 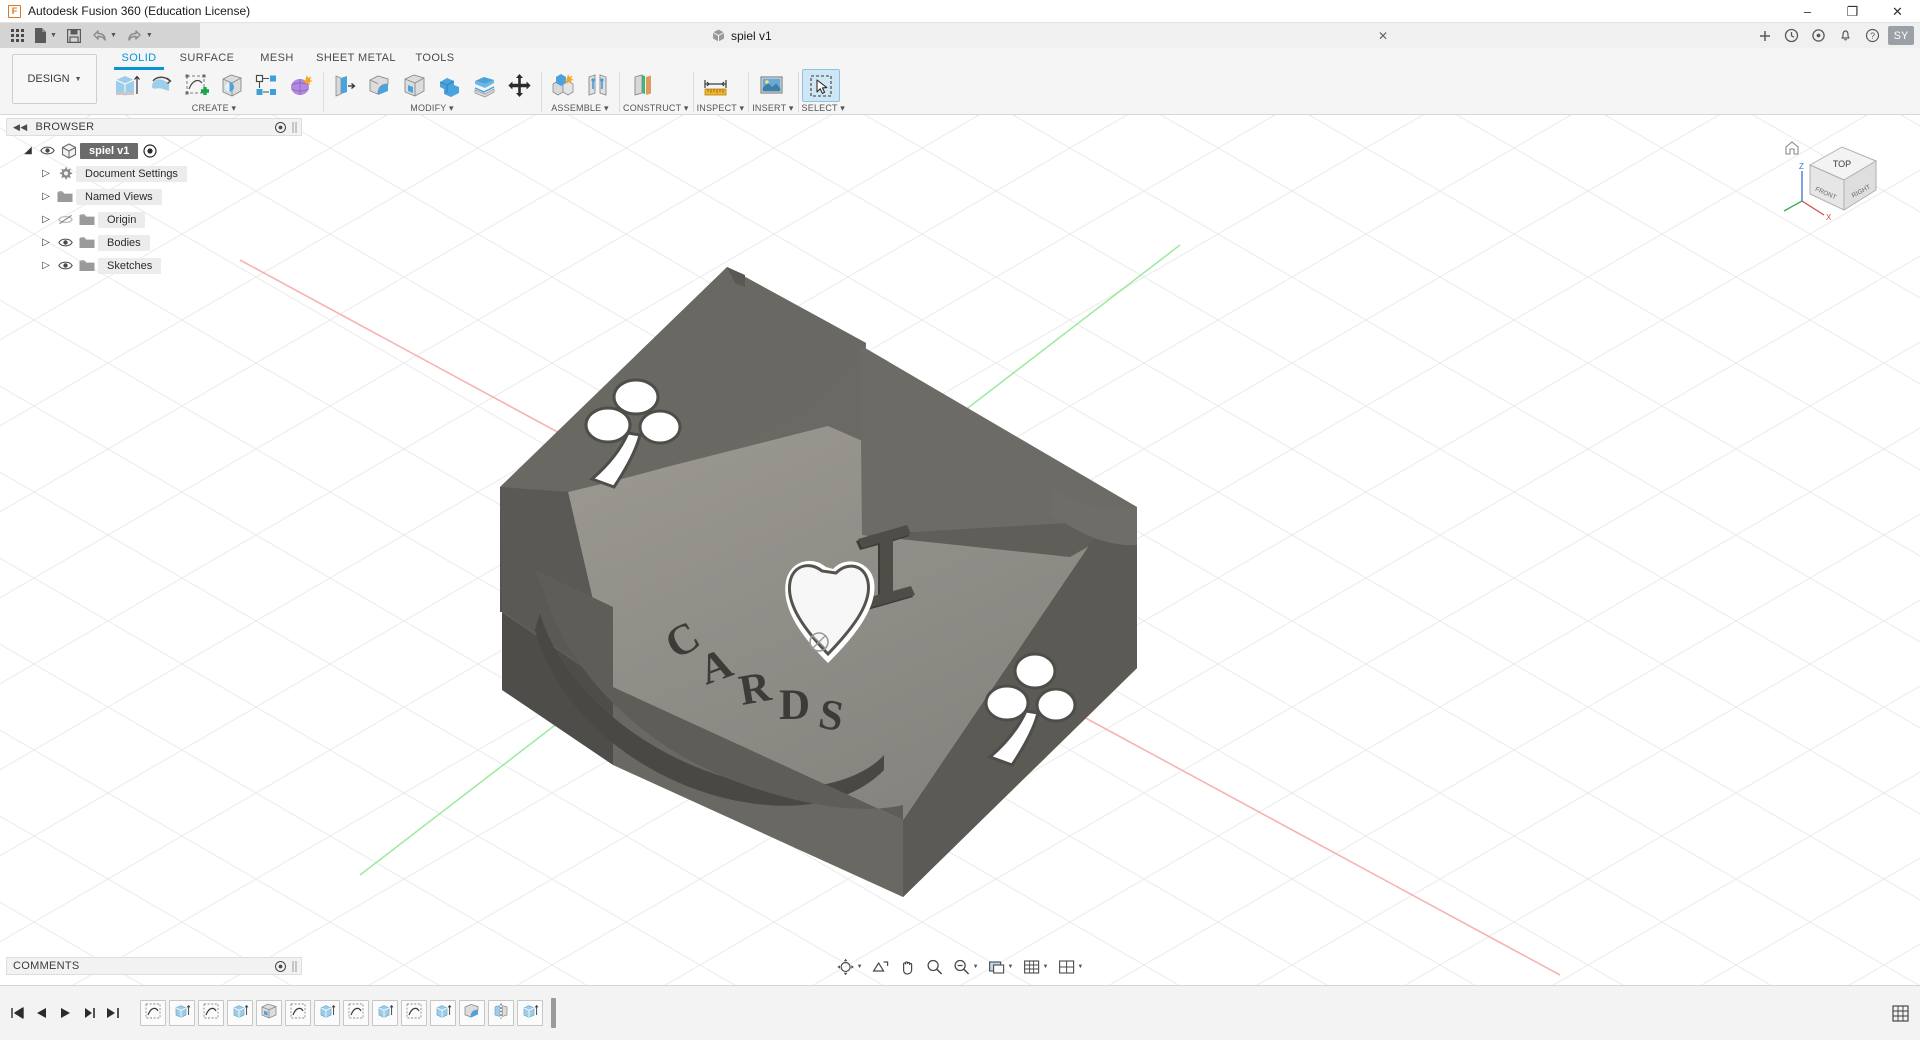 I want to click on grid-snaps-caret: ▼, so click(x=1045, y=967).